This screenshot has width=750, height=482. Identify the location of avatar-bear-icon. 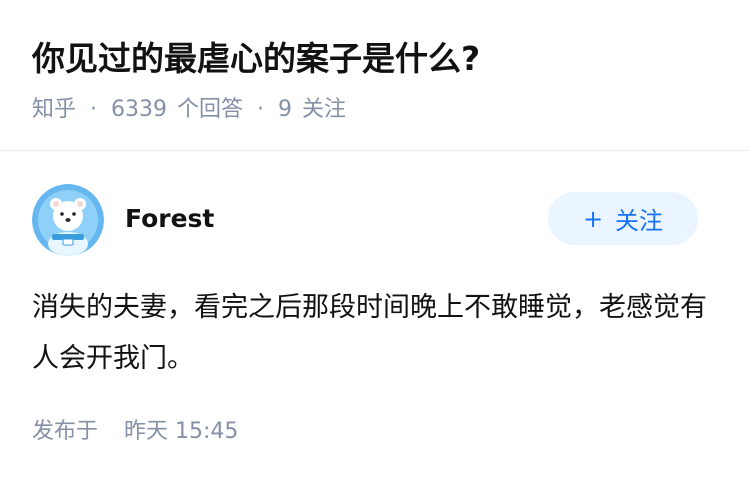
(68, 220).